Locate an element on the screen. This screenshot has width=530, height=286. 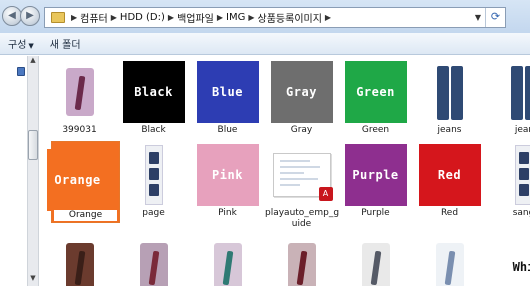
file-thumbnail: Blue is located at coordinates (227, 92).